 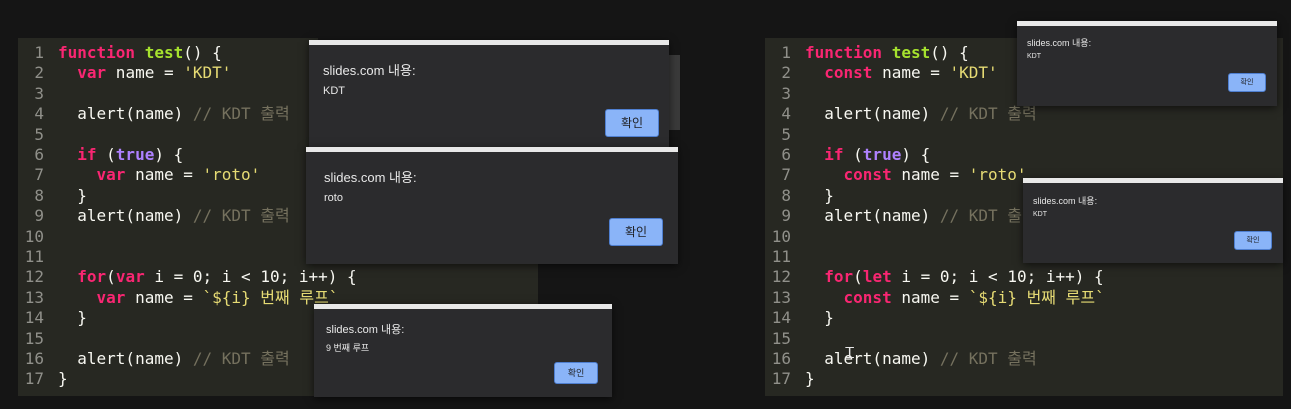 I want to click on dialog-edge, so click(x=674, y=92).